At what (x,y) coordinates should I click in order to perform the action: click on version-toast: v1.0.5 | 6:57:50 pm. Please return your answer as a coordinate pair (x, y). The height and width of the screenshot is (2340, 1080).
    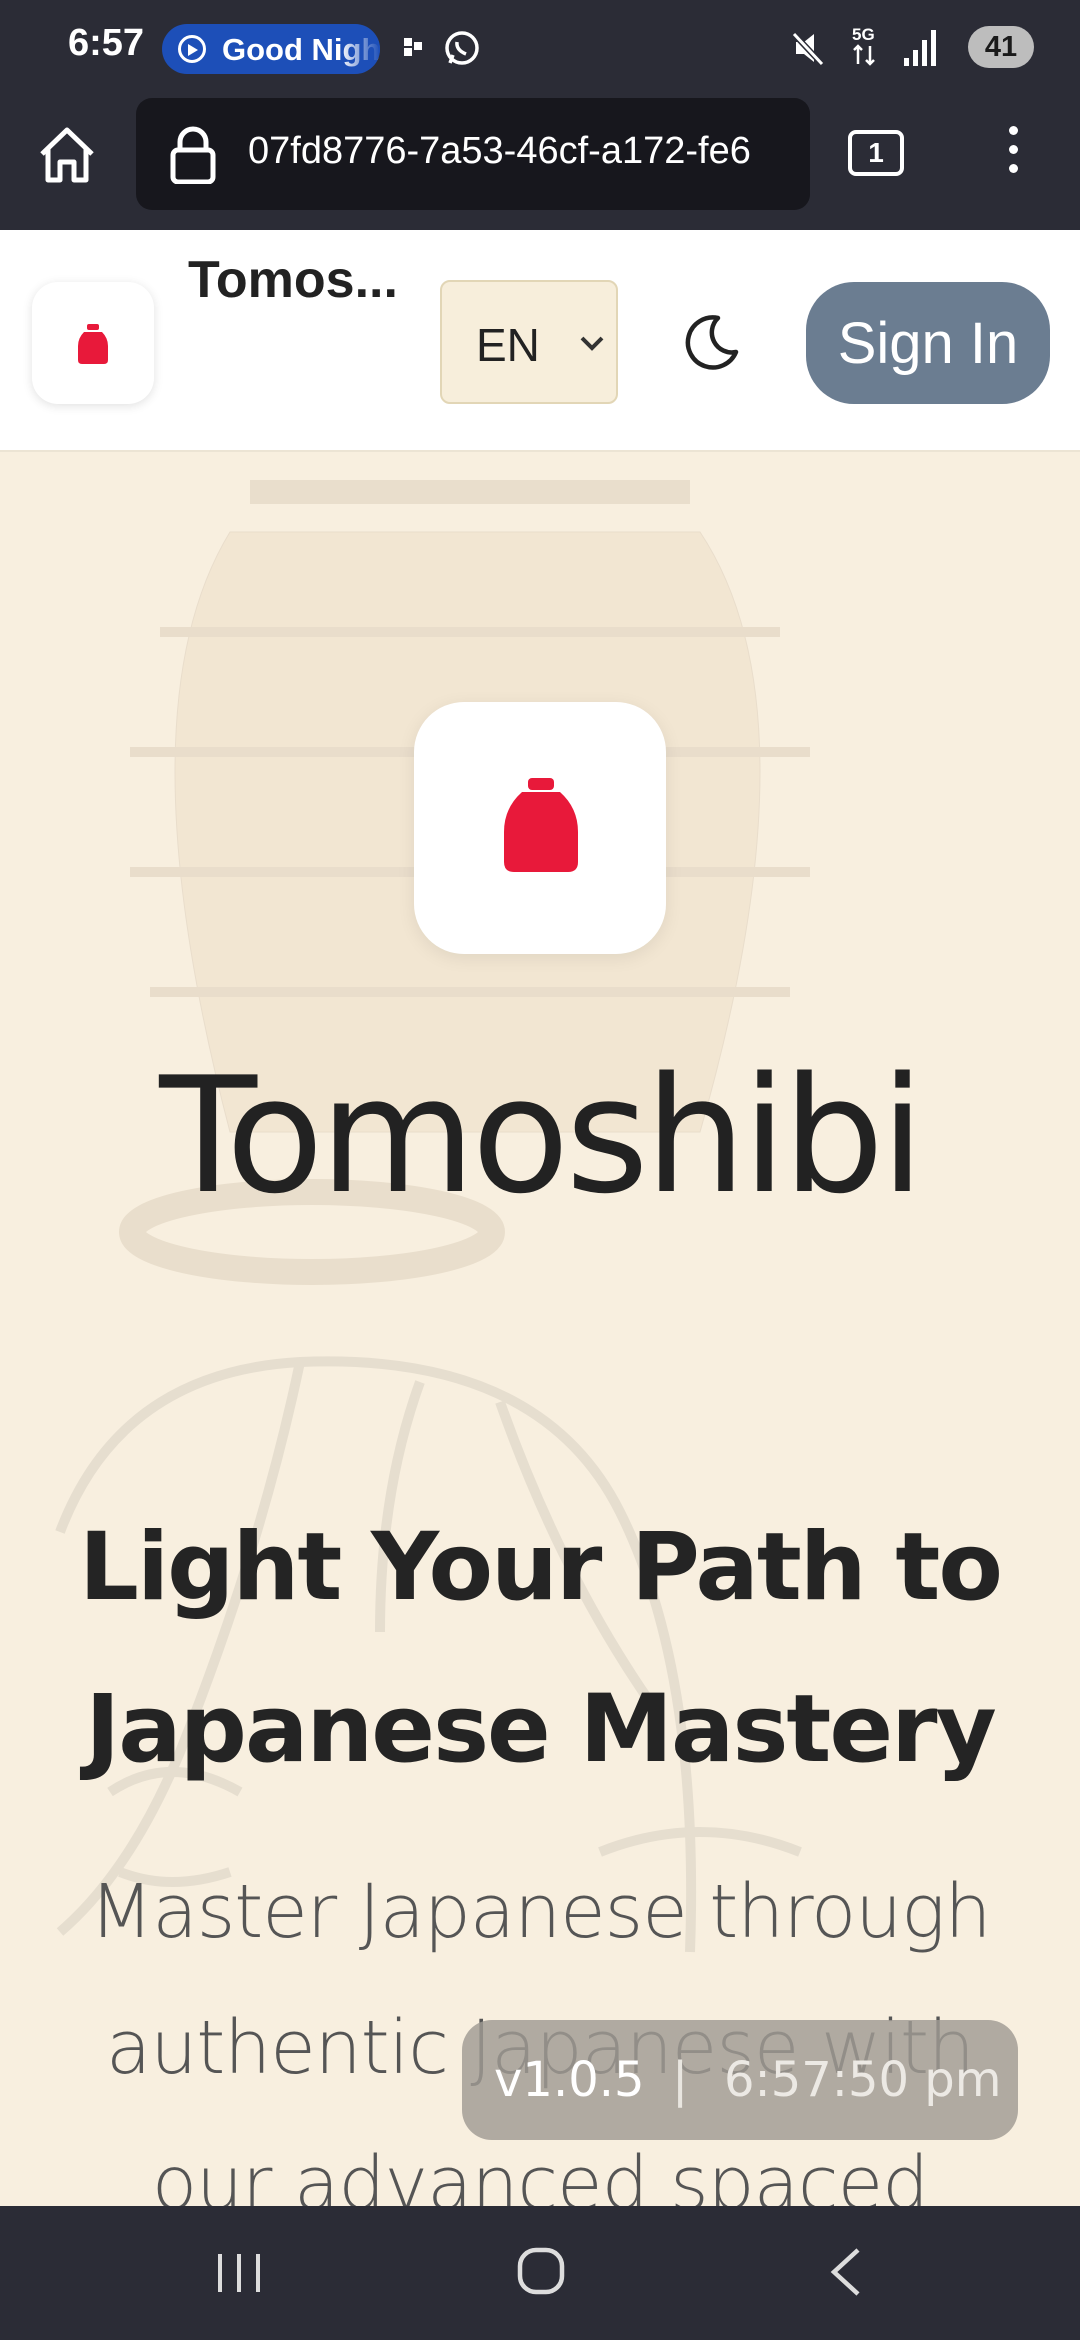
    Looking at the image, I should click on (740, 2080).